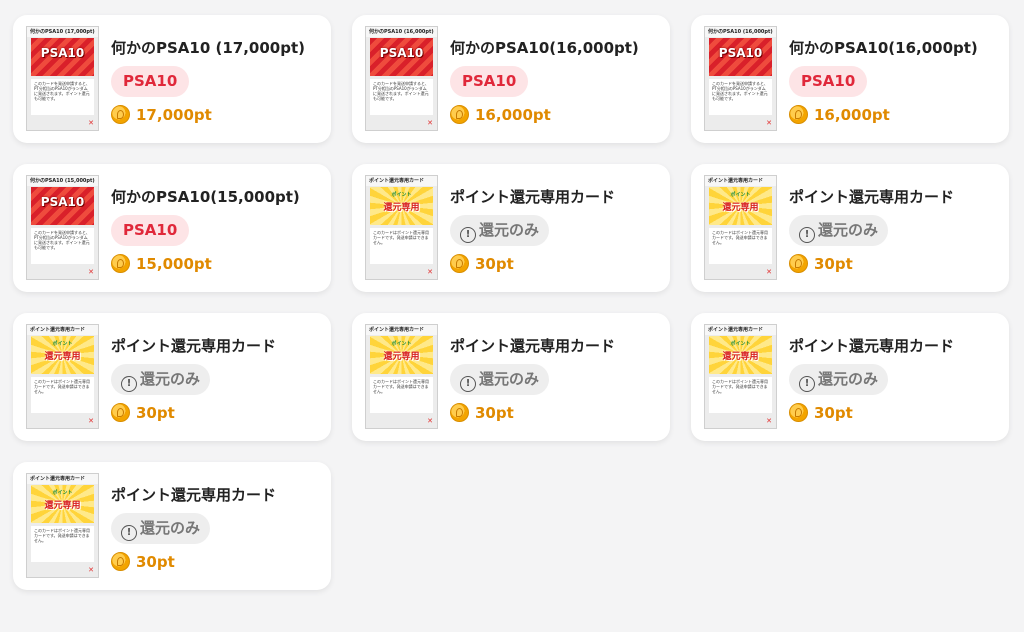  I want to click on card-title: 何かのPSA10(15,000pt), so click(205, 197).